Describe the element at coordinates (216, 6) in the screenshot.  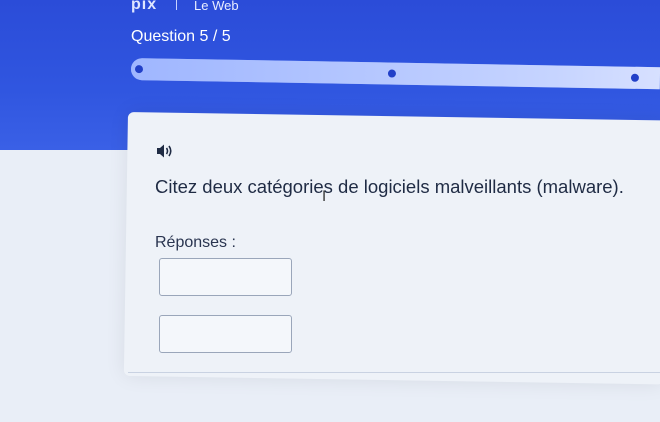
I see `assessment-context: Le Web` at that location.